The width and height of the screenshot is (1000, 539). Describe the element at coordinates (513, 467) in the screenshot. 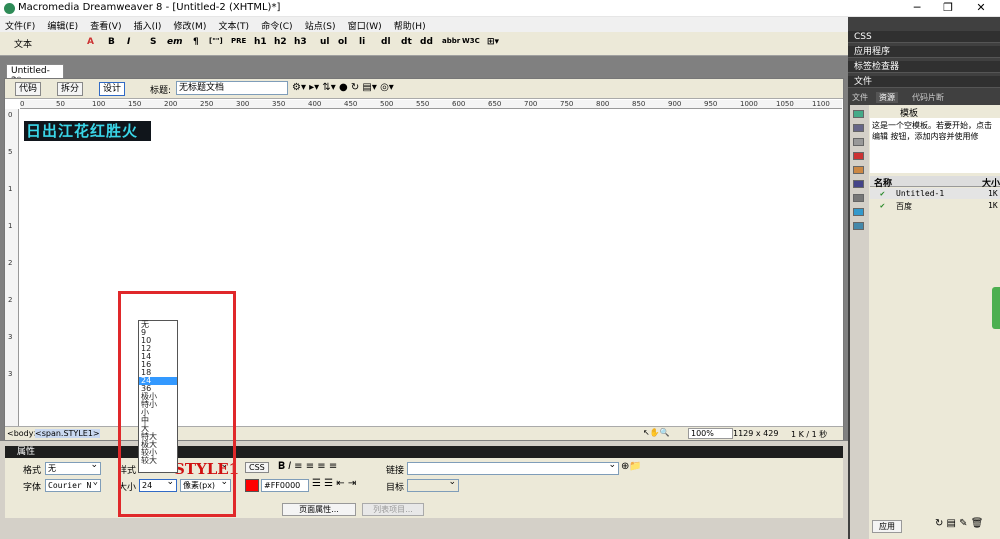

I see `link-input` at that location.